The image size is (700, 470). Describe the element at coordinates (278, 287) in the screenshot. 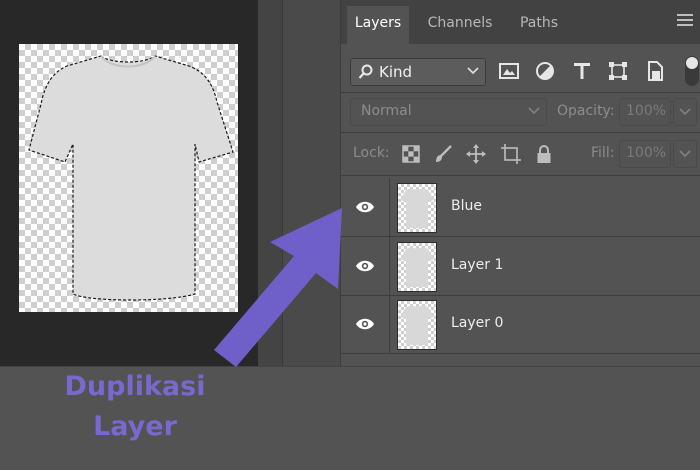

I see `annotation-arrow` at that location.